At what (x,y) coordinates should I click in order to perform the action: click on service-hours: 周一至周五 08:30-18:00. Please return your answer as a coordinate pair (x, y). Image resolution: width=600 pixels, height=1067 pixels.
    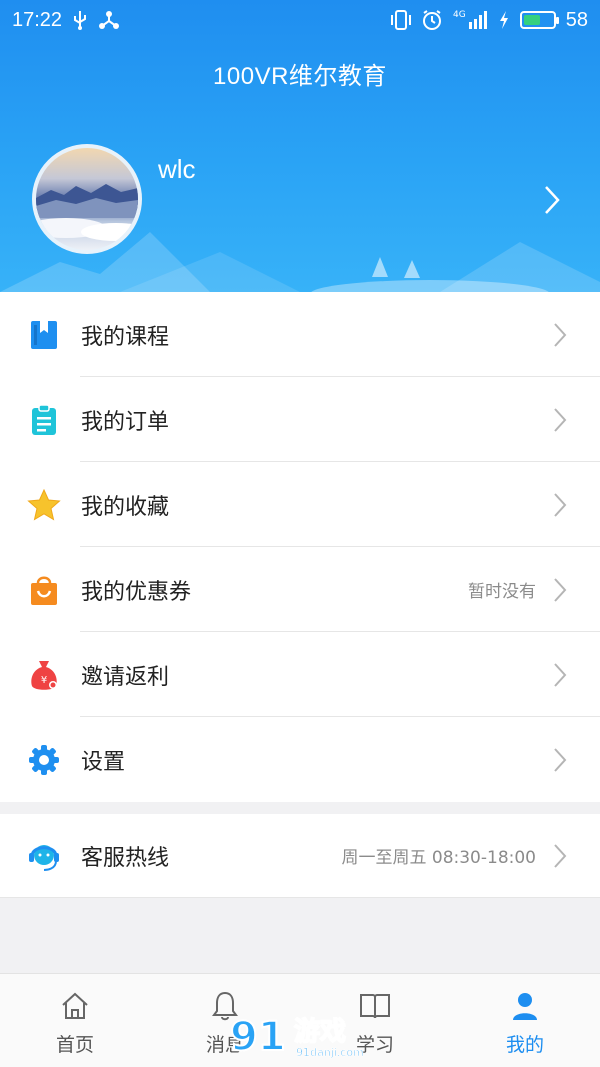
    Looking at the image, I should click on (438, 858).